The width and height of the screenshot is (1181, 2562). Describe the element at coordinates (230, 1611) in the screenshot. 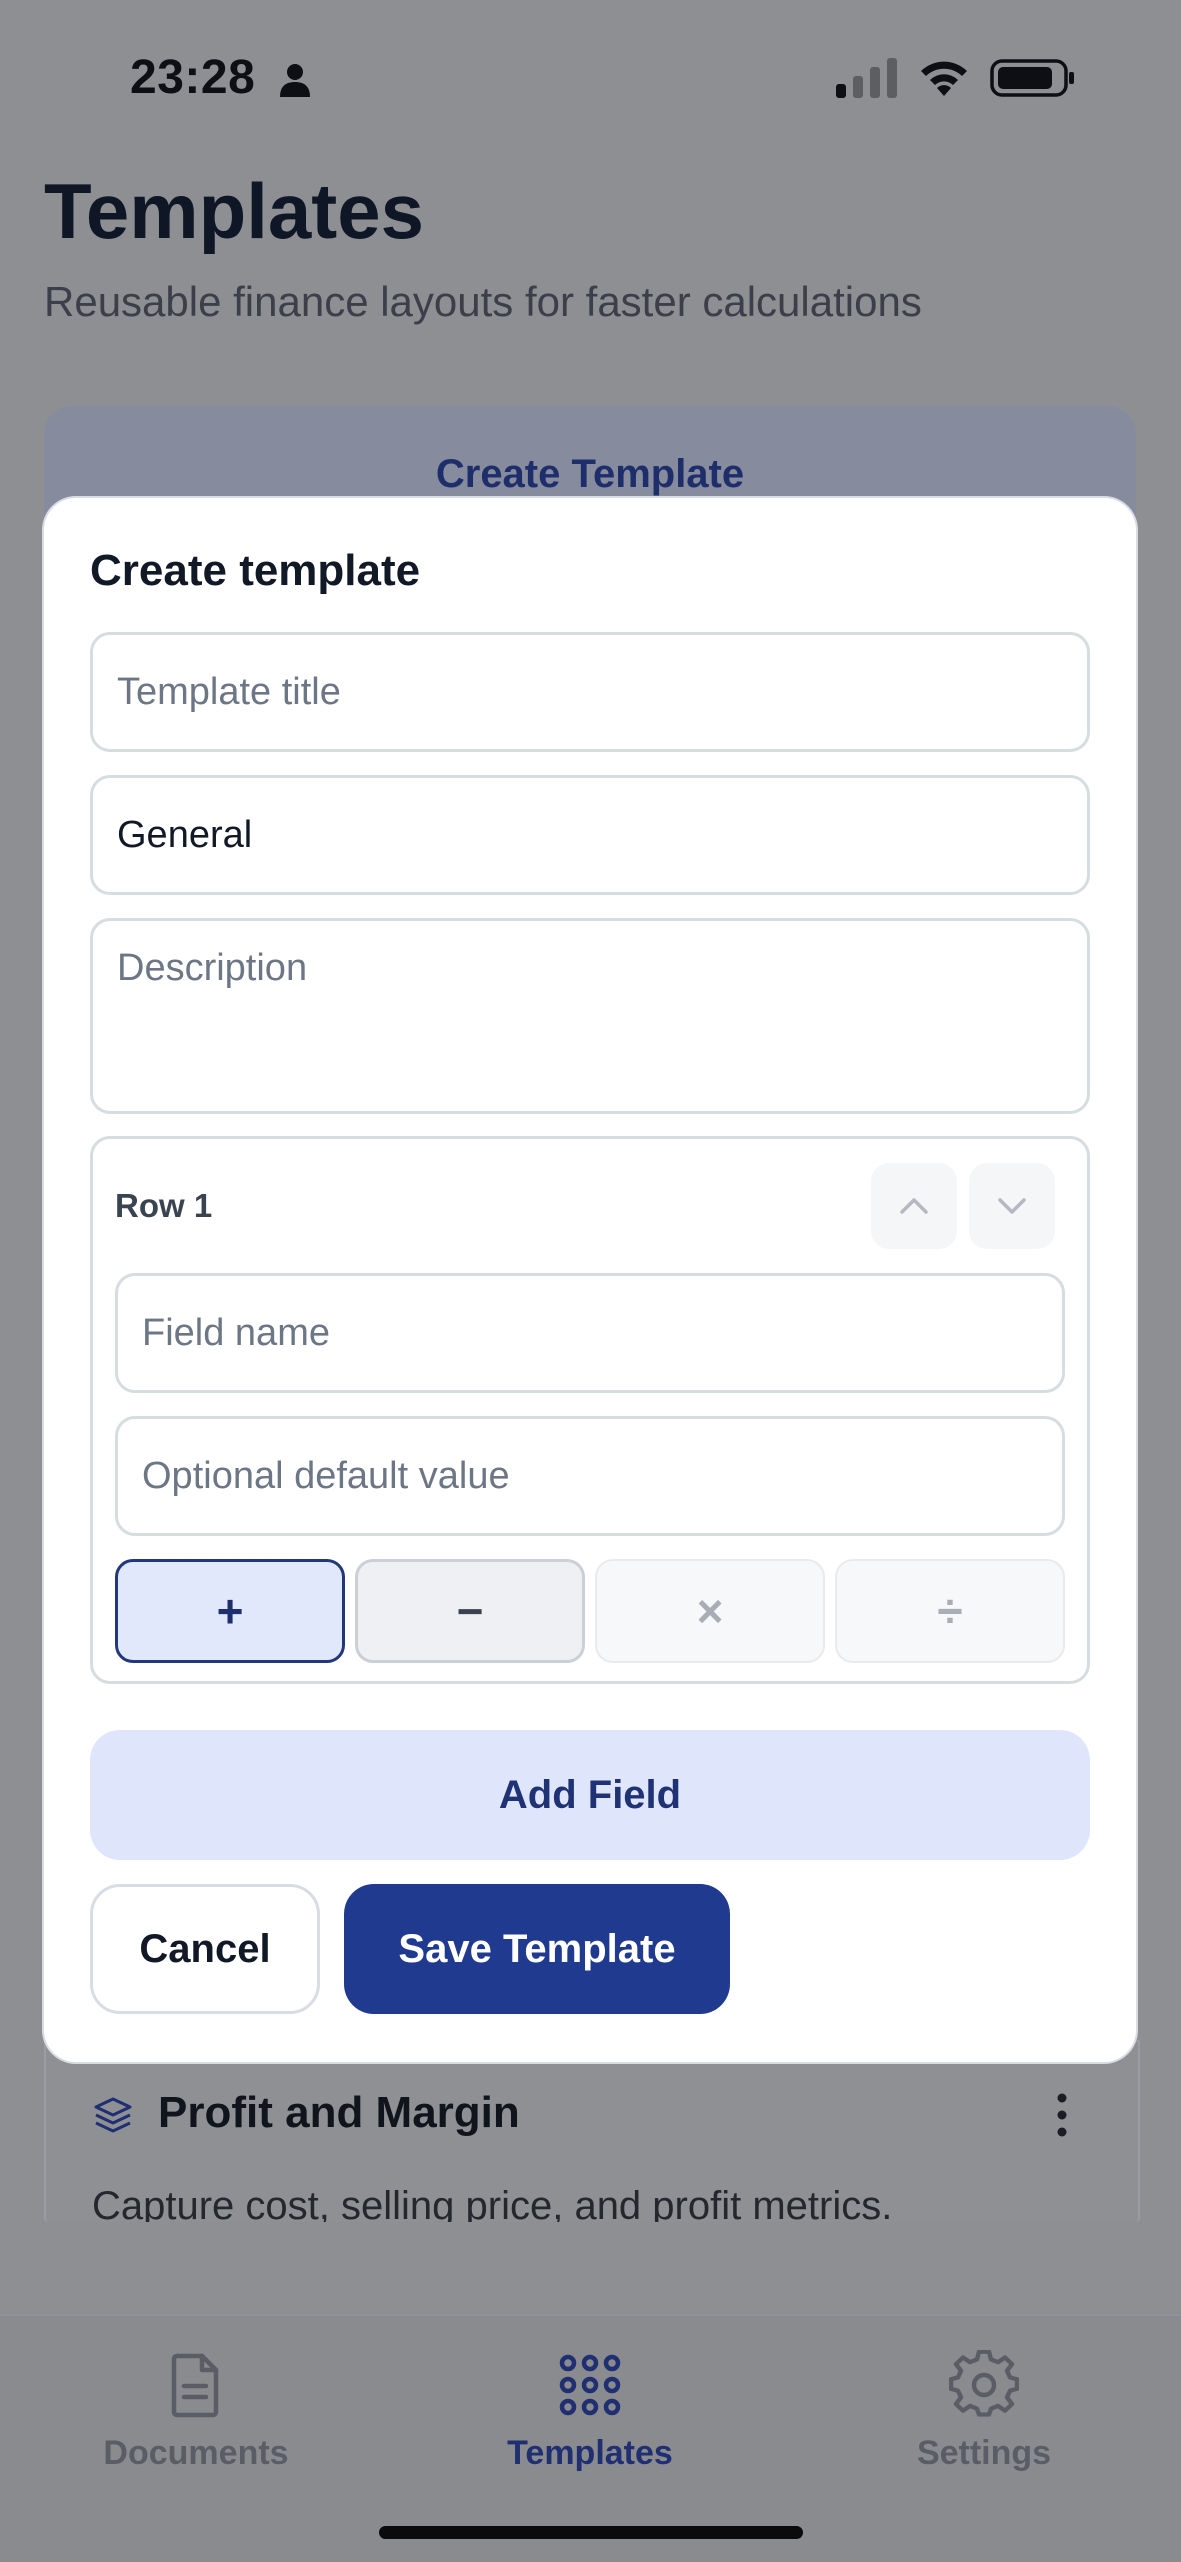

I see `operator-add-button: +` at that location.